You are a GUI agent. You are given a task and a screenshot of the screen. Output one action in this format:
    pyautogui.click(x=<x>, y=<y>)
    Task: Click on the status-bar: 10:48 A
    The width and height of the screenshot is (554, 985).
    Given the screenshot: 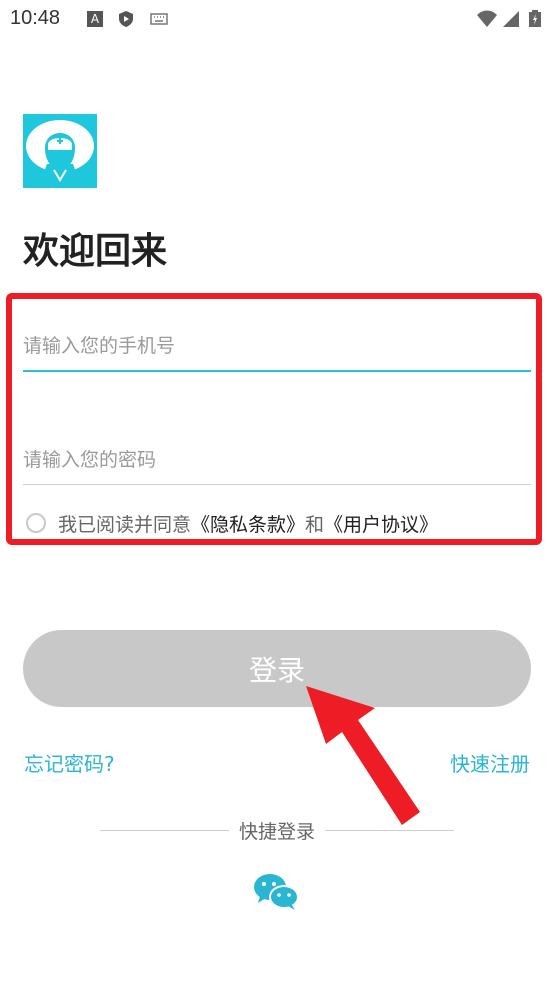 What is the action you would take?
    pyautogui.click(x=277, y=19)
    